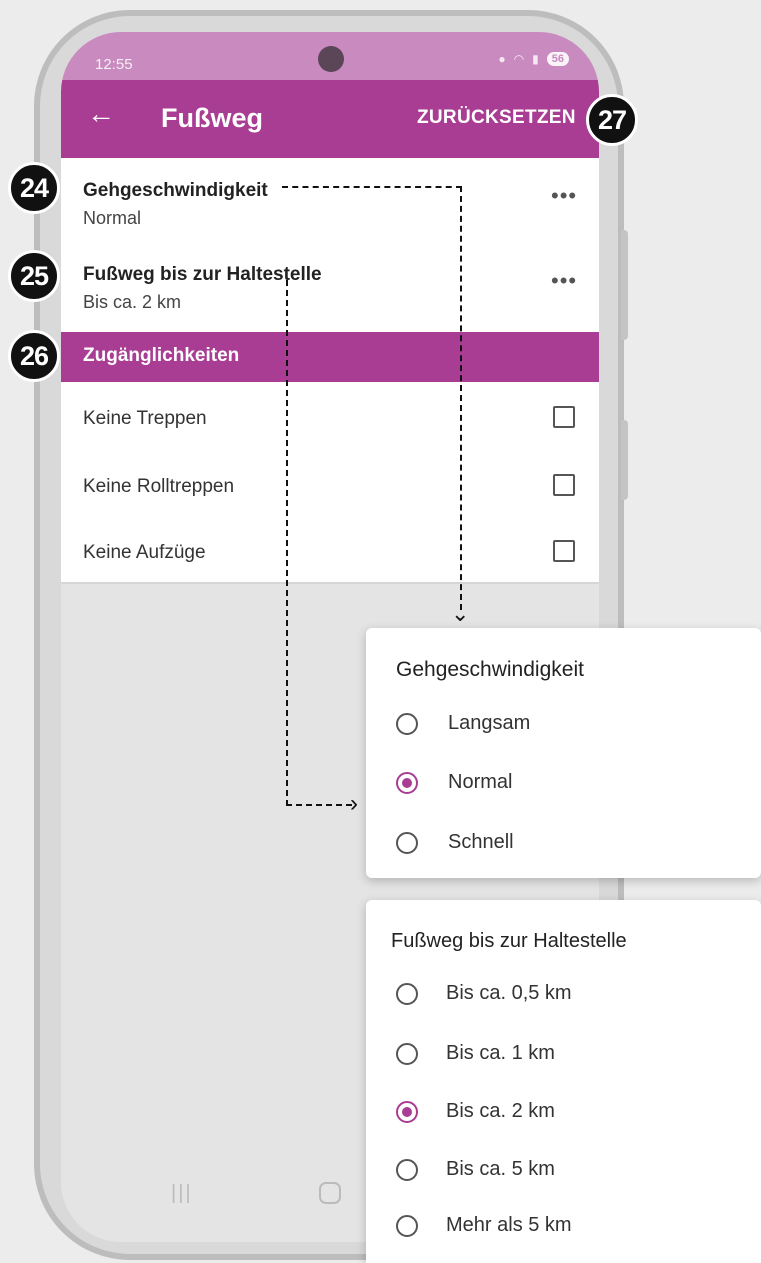  I want to click on arrow-down-icon: ⌄, so click(460, 613).